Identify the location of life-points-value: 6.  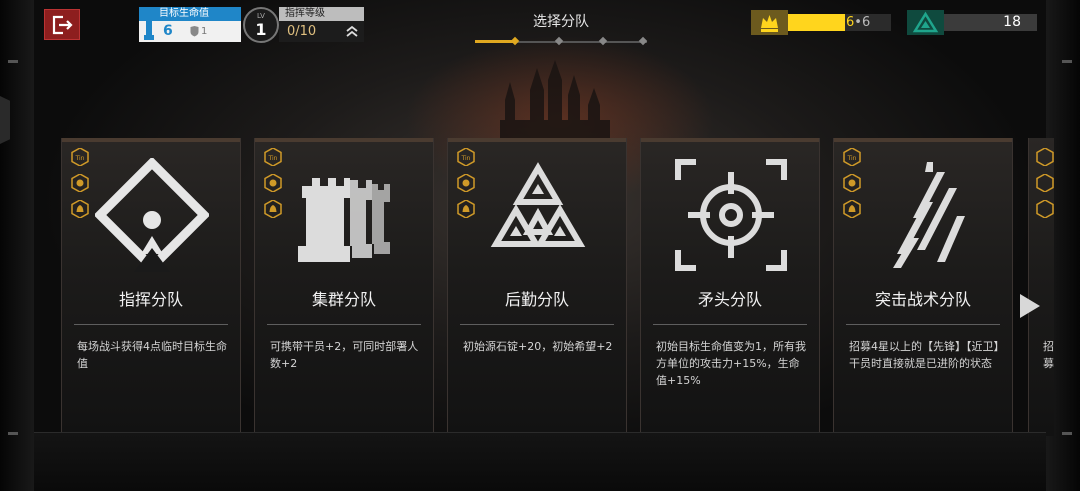
(168, 31).